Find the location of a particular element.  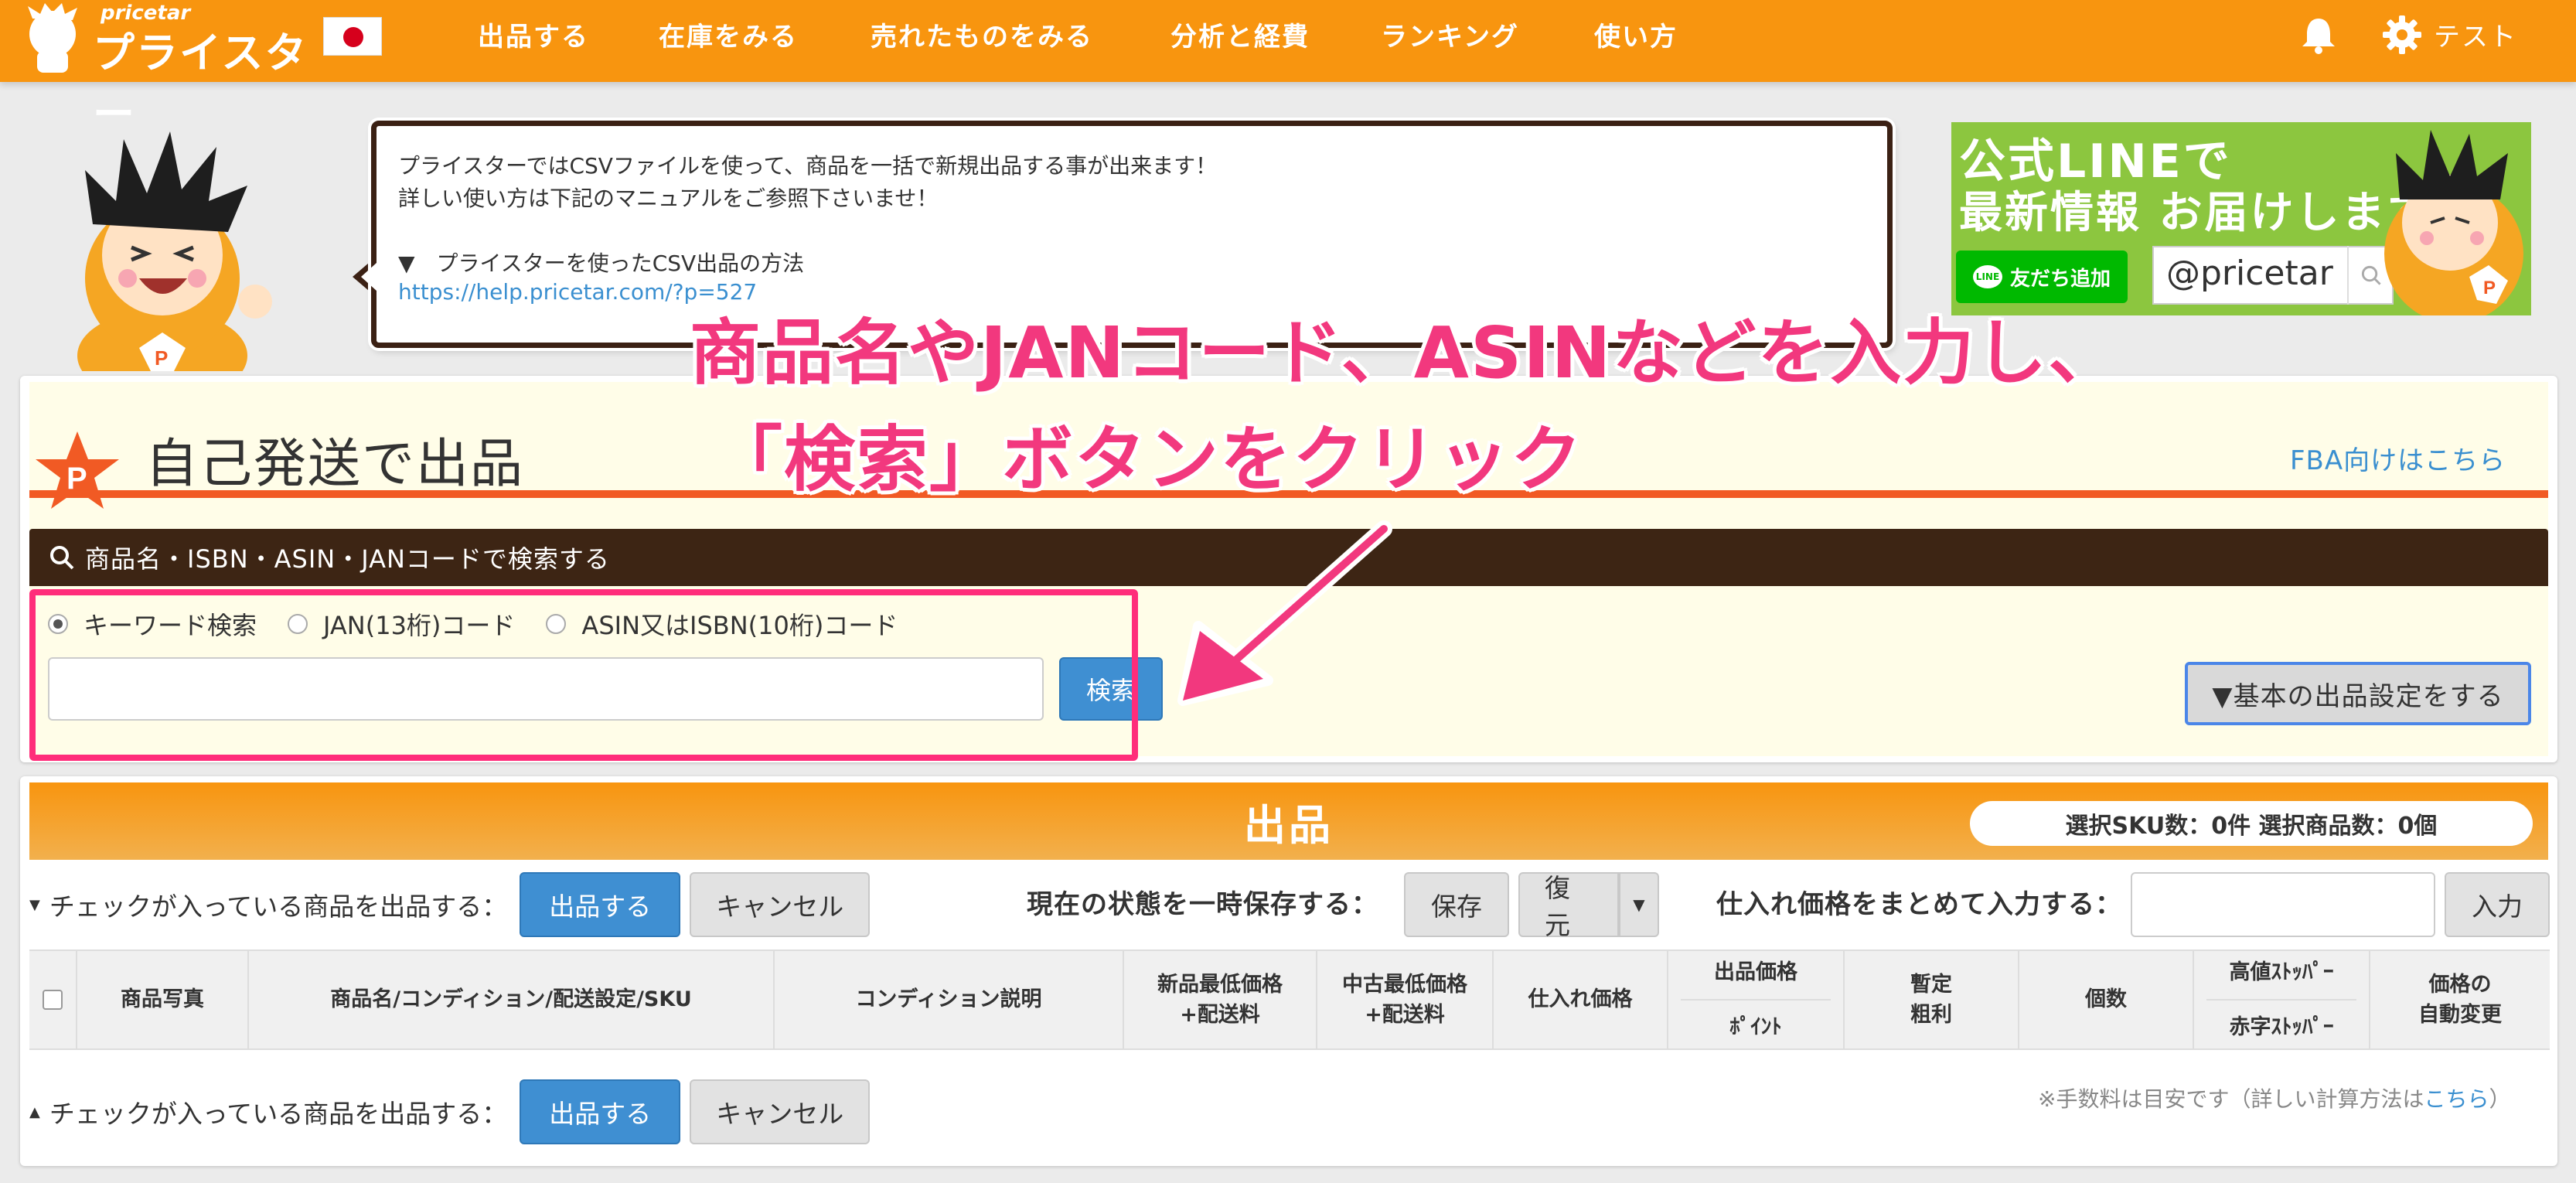

select-all-checkbox is located at coordinates (53, 1000).